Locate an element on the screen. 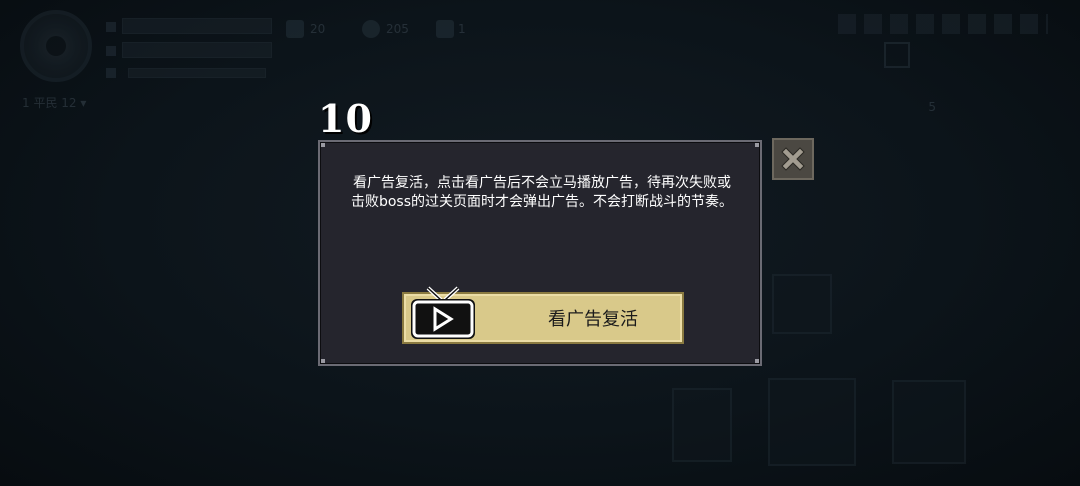 This screenshot has width=1080, height=486. resource-value-2: 205 is located at coordinates (397, 29).